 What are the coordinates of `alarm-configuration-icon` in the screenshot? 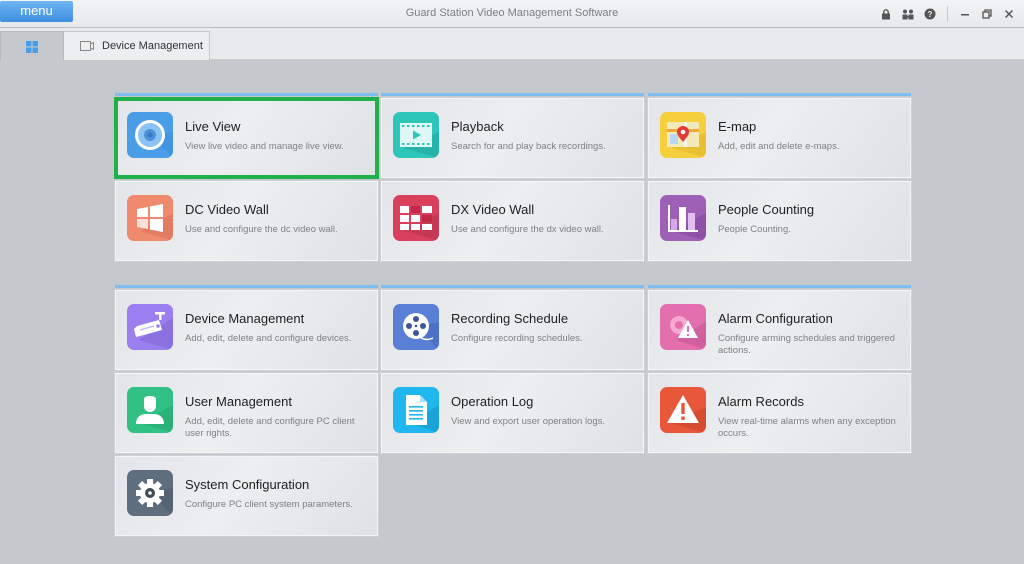 It's located at (683, 327).